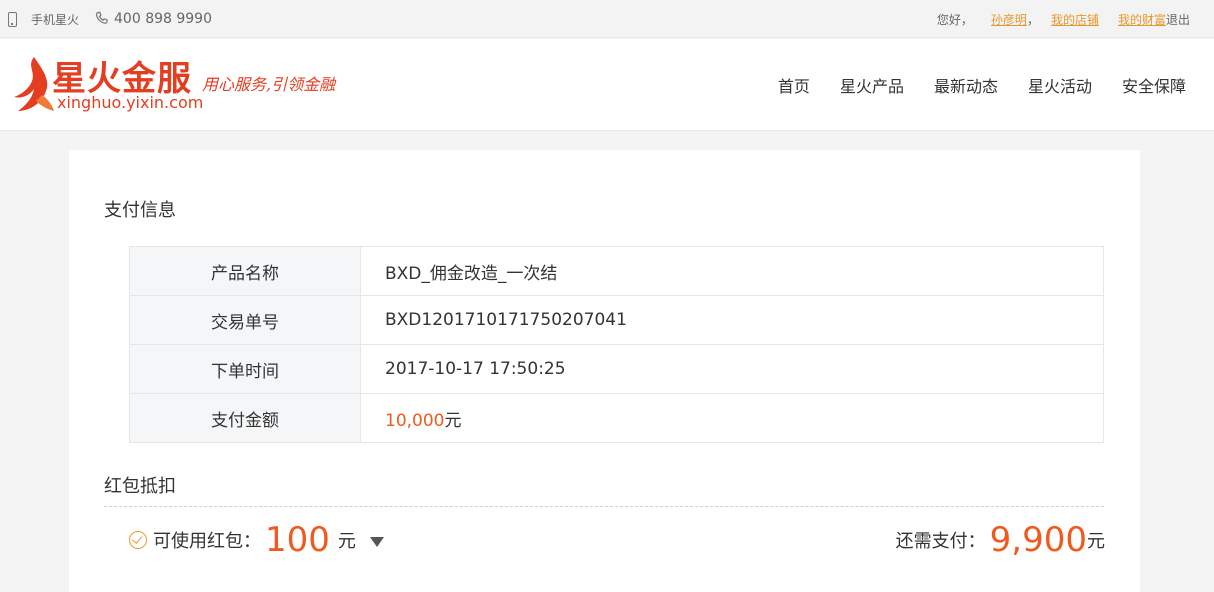 The image size is (1214, 592). I want to click on amount-due-unit: 元, so click(1096, 541).